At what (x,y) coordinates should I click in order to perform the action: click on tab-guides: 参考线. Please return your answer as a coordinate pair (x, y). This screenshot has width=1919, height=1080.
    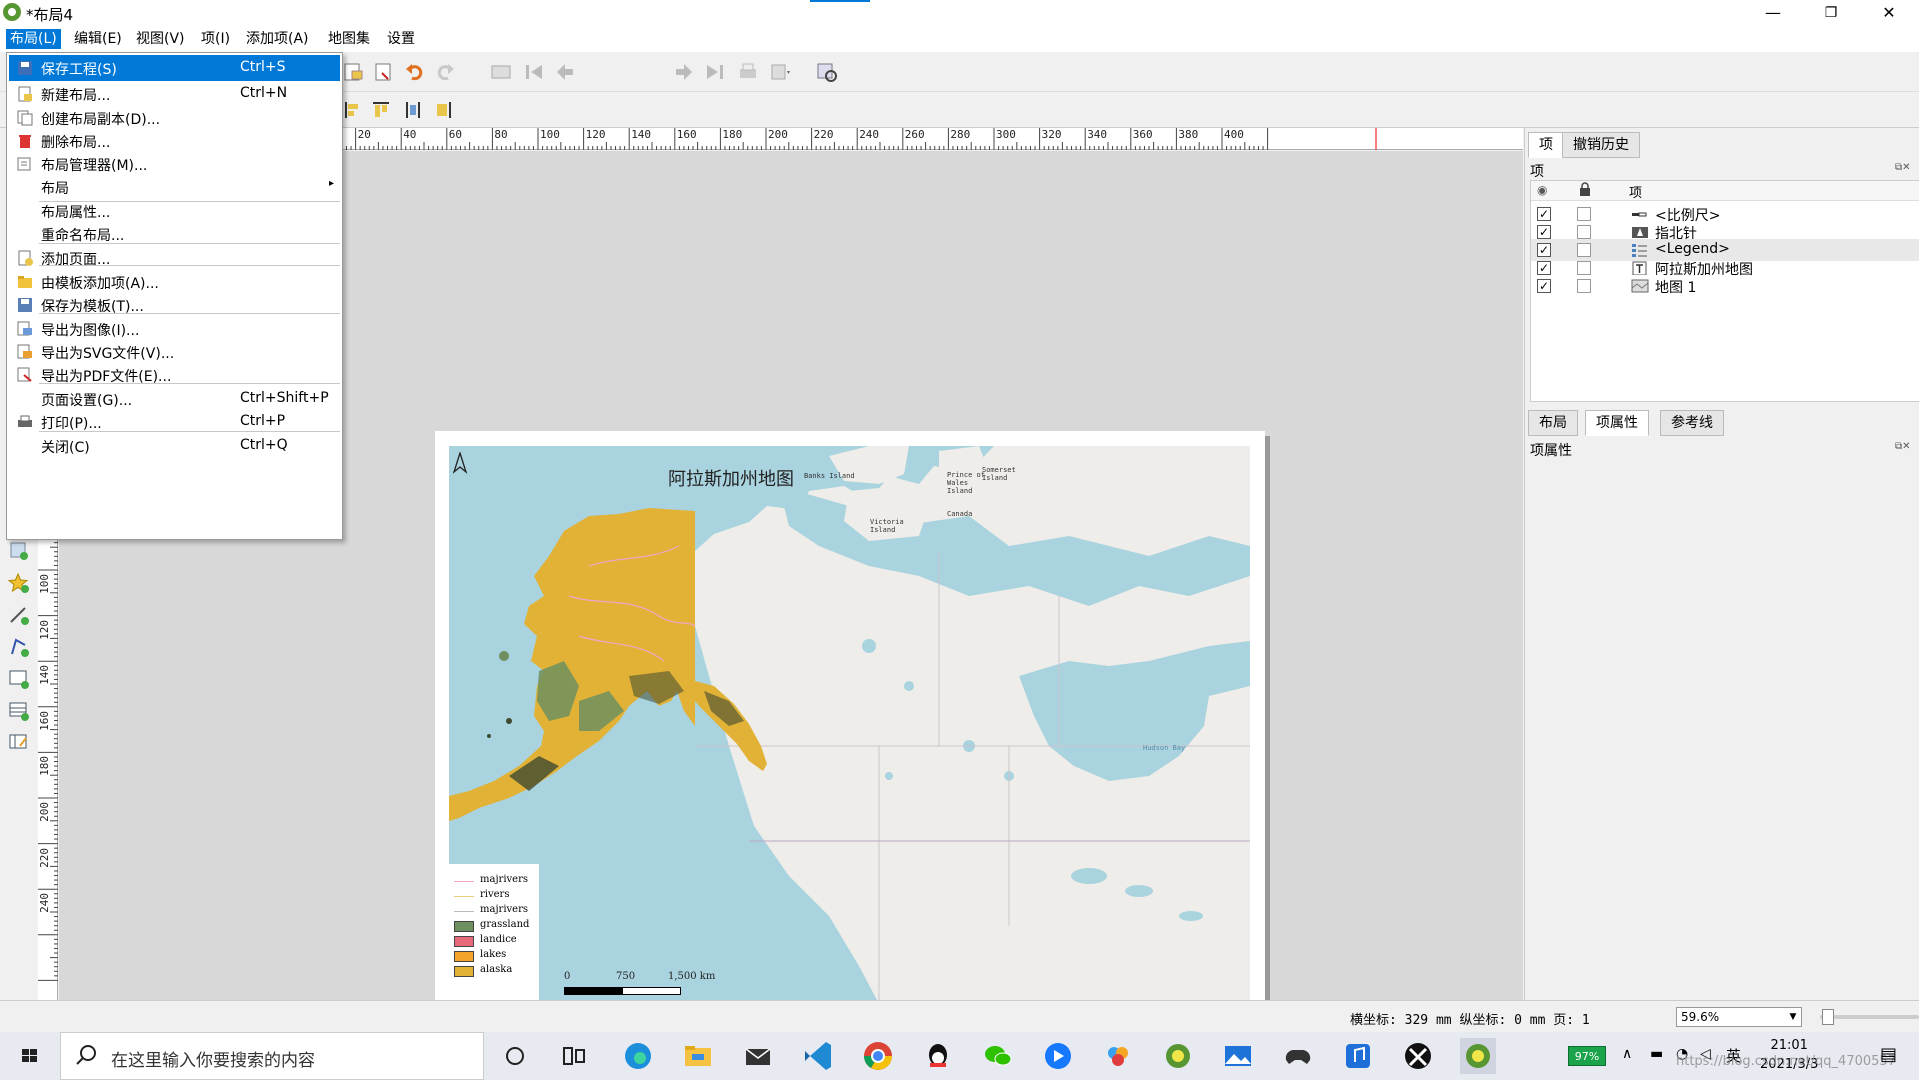
    Looking at the image, I should click on (1692, 423).